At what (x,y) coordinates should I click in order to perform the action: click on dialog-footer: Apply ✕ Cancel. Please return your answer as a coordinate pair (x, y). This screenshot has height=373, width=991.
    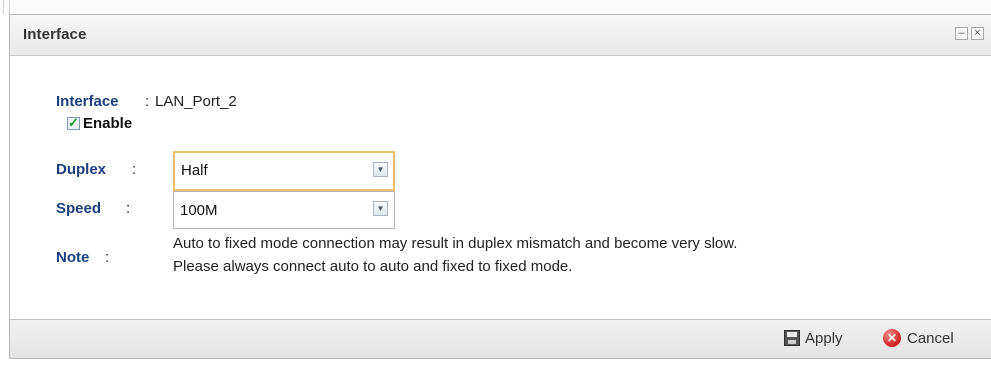
    Looking at the image, I should click on (500, 338).